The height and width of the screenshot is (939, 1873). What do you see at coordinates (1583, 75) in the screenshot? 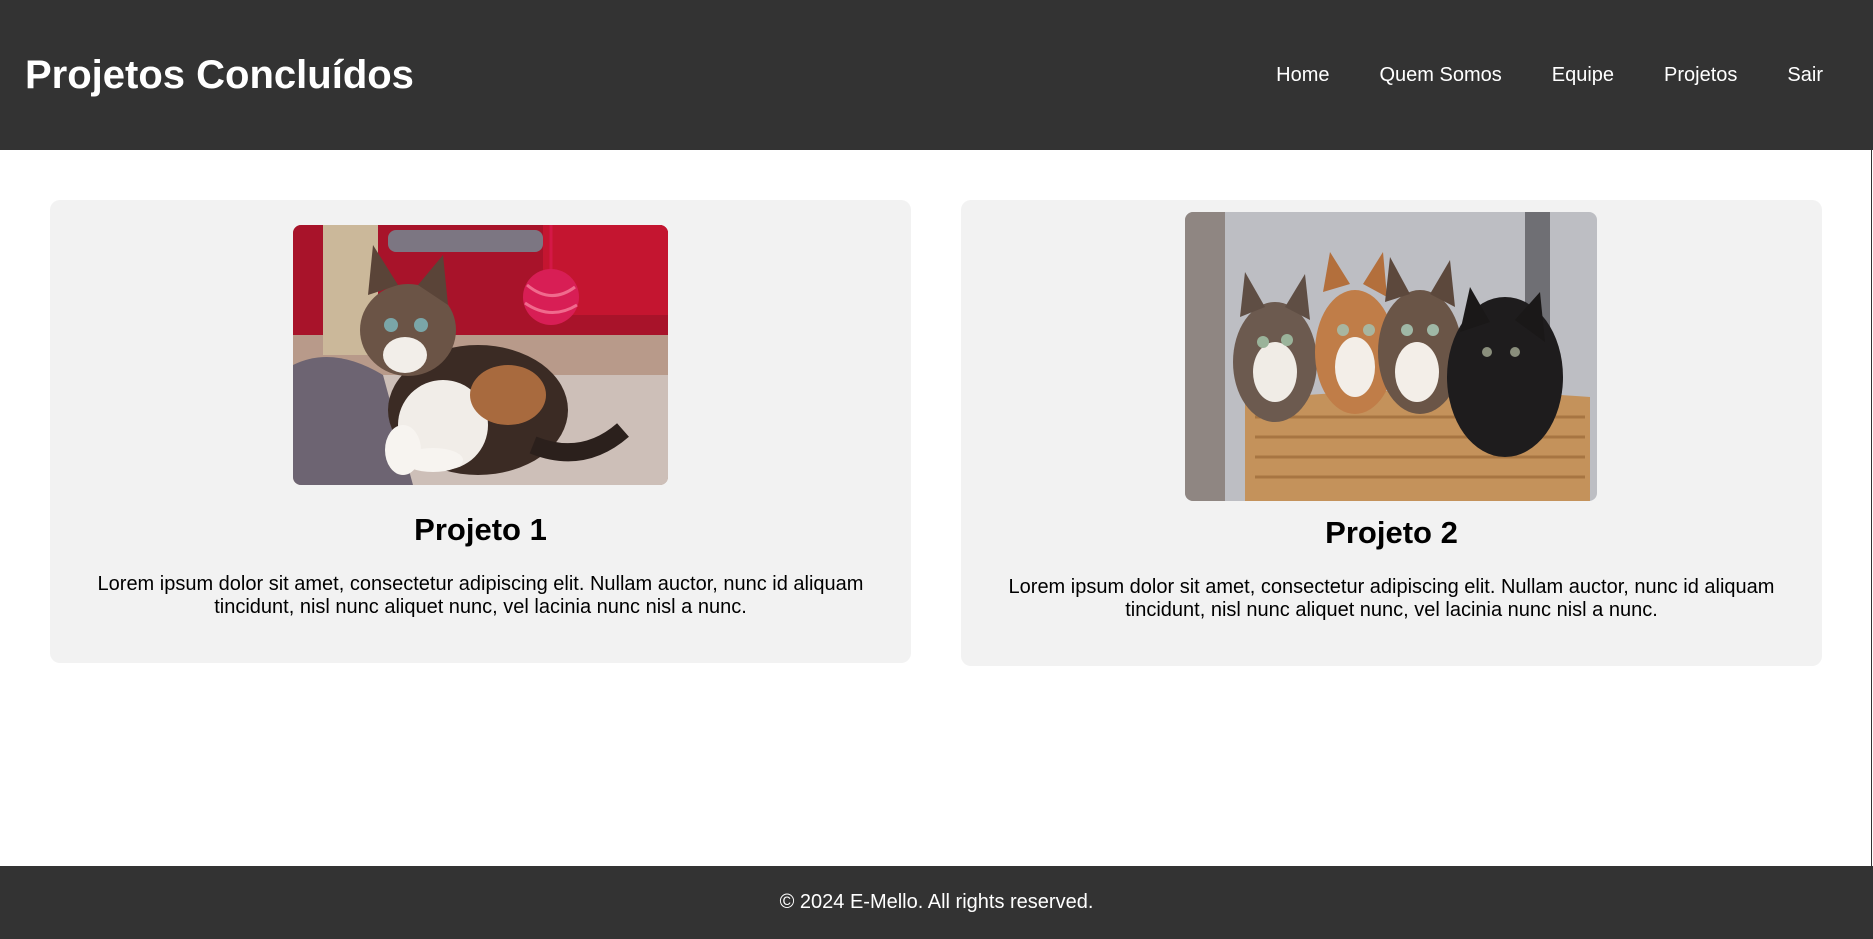
I see `nav-link-equipe: Equipe` at bounding box center [1583, 75].